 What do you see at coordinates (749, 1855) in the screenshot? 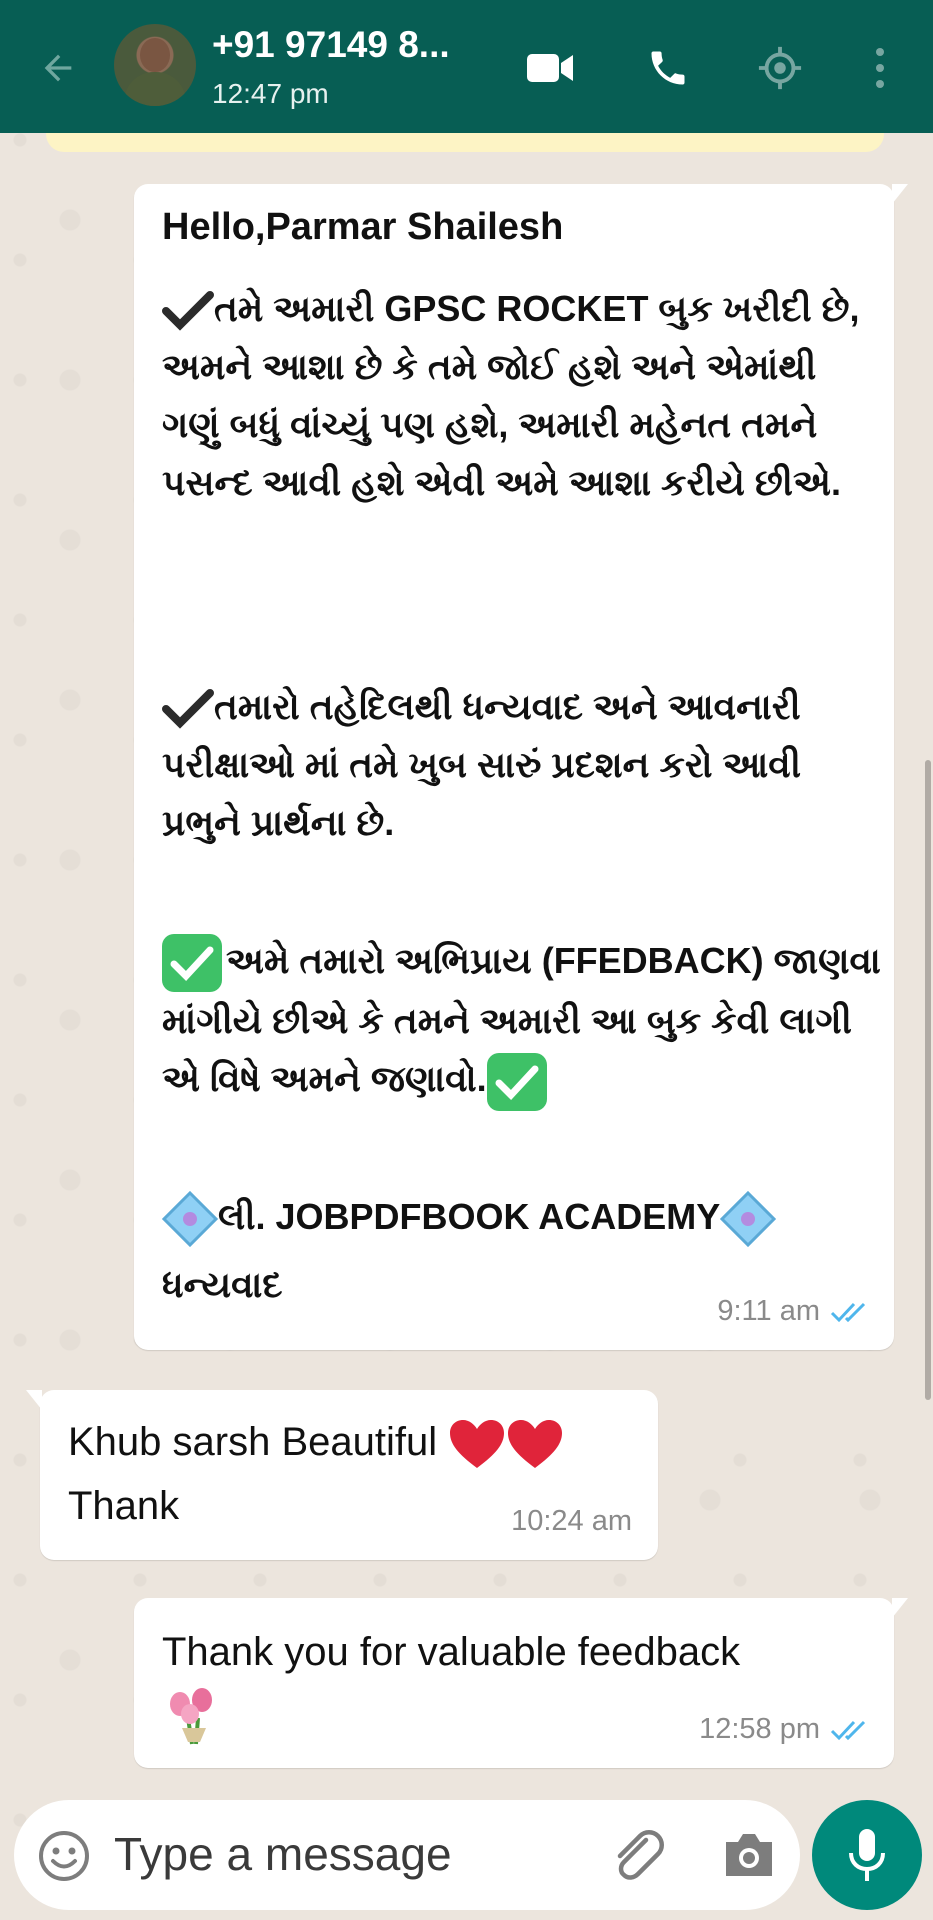
I see `camera-icon` at bounding box center [749, 1855].